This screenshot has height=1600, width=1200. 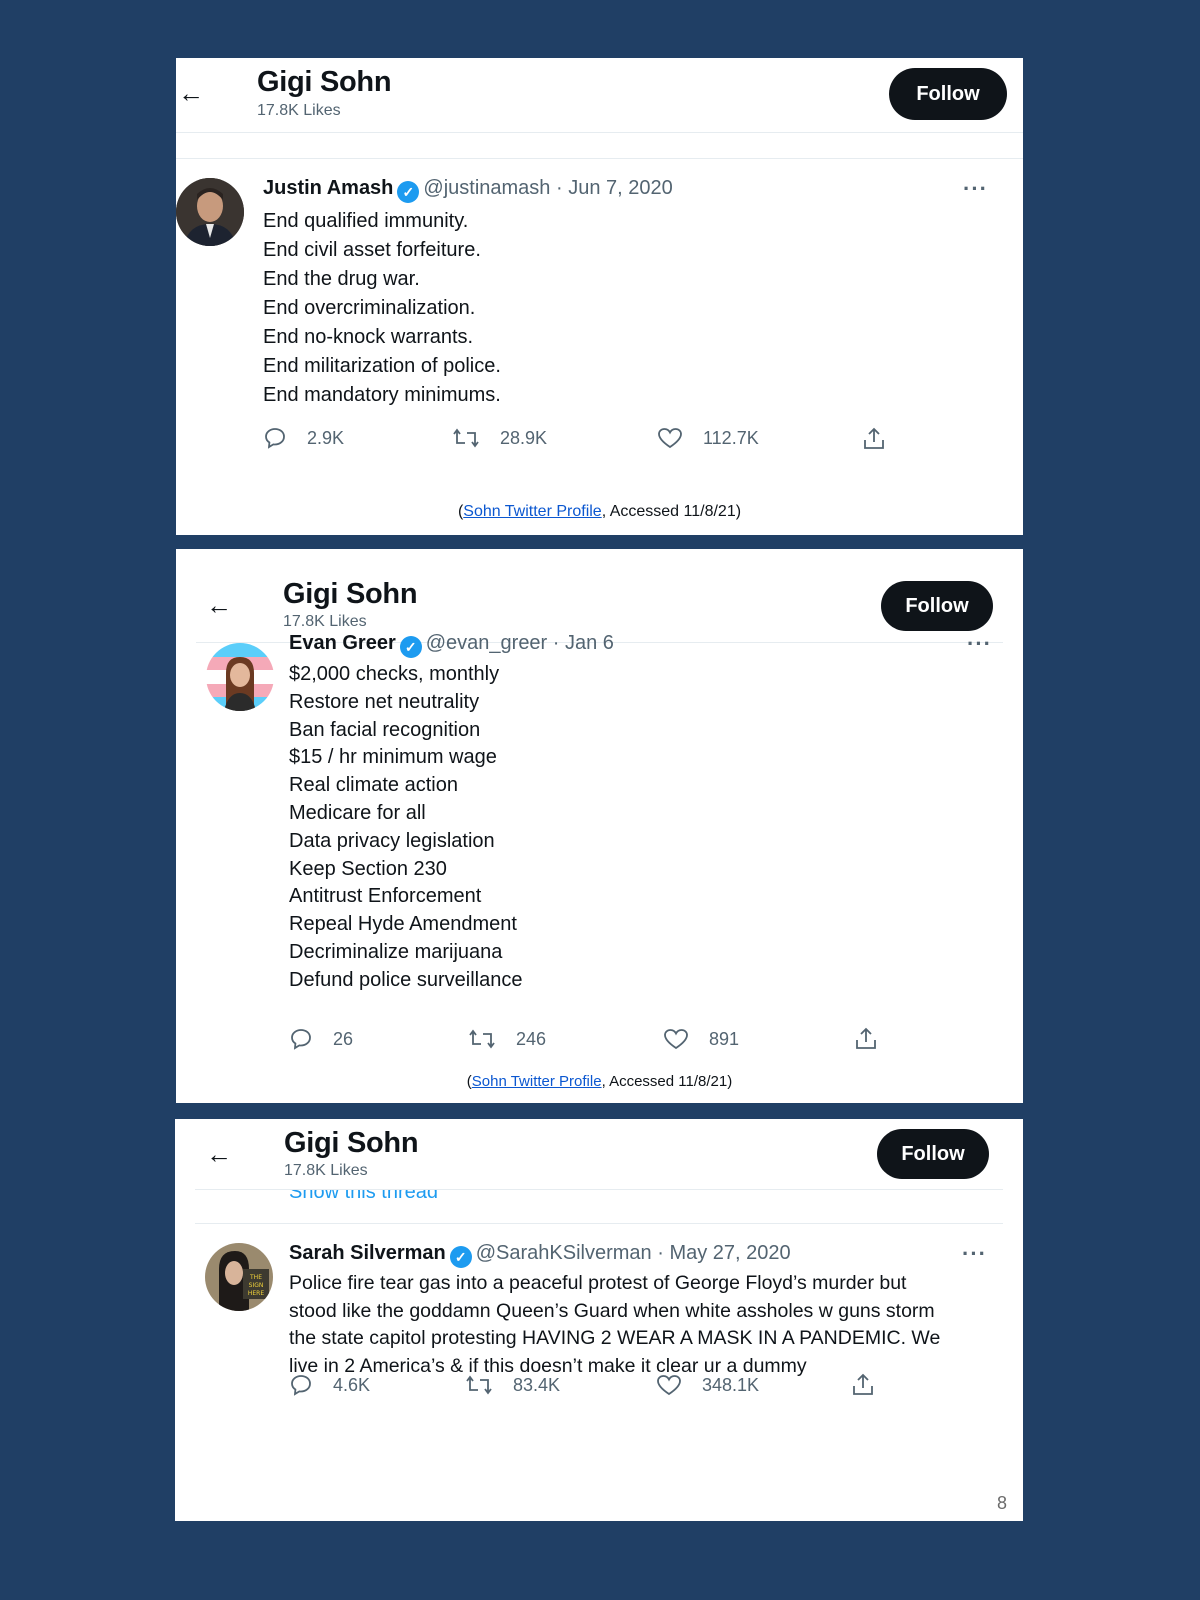 I want to click on like-button: 891, so click(x=701, y=1039).